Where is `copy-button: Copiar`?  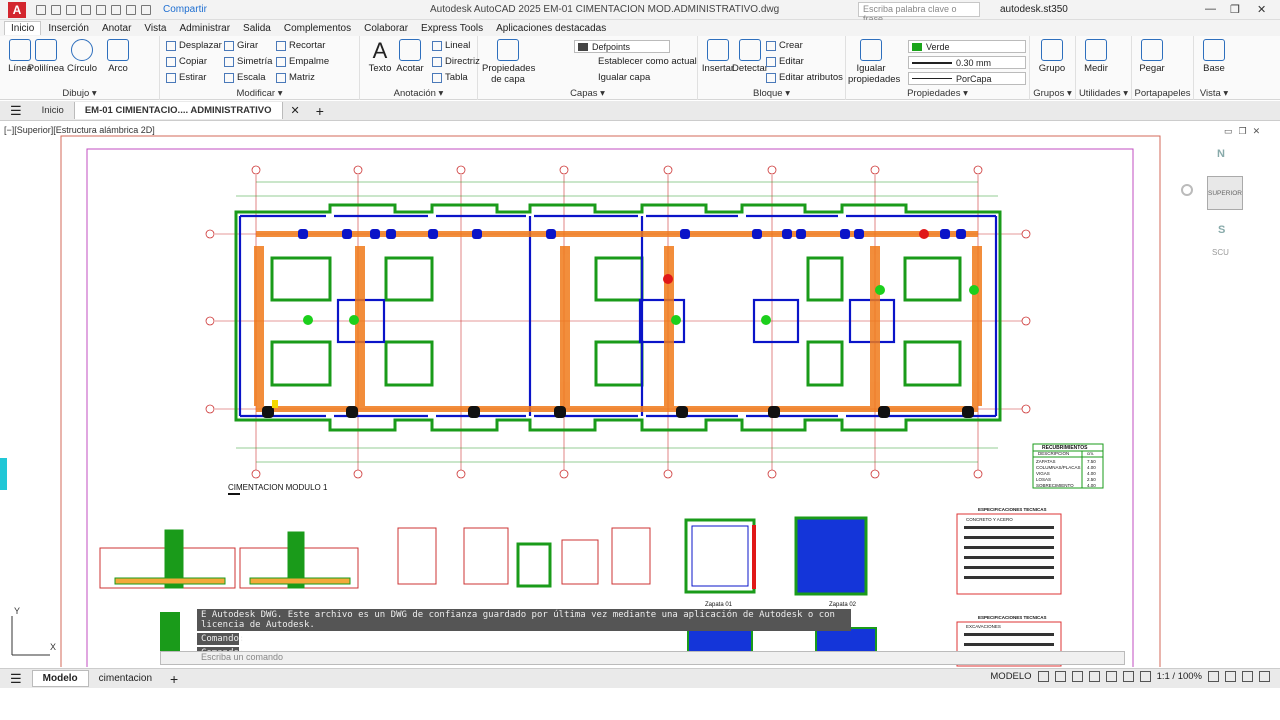
copy-button: Copiar is located at coordinates (186, 61).